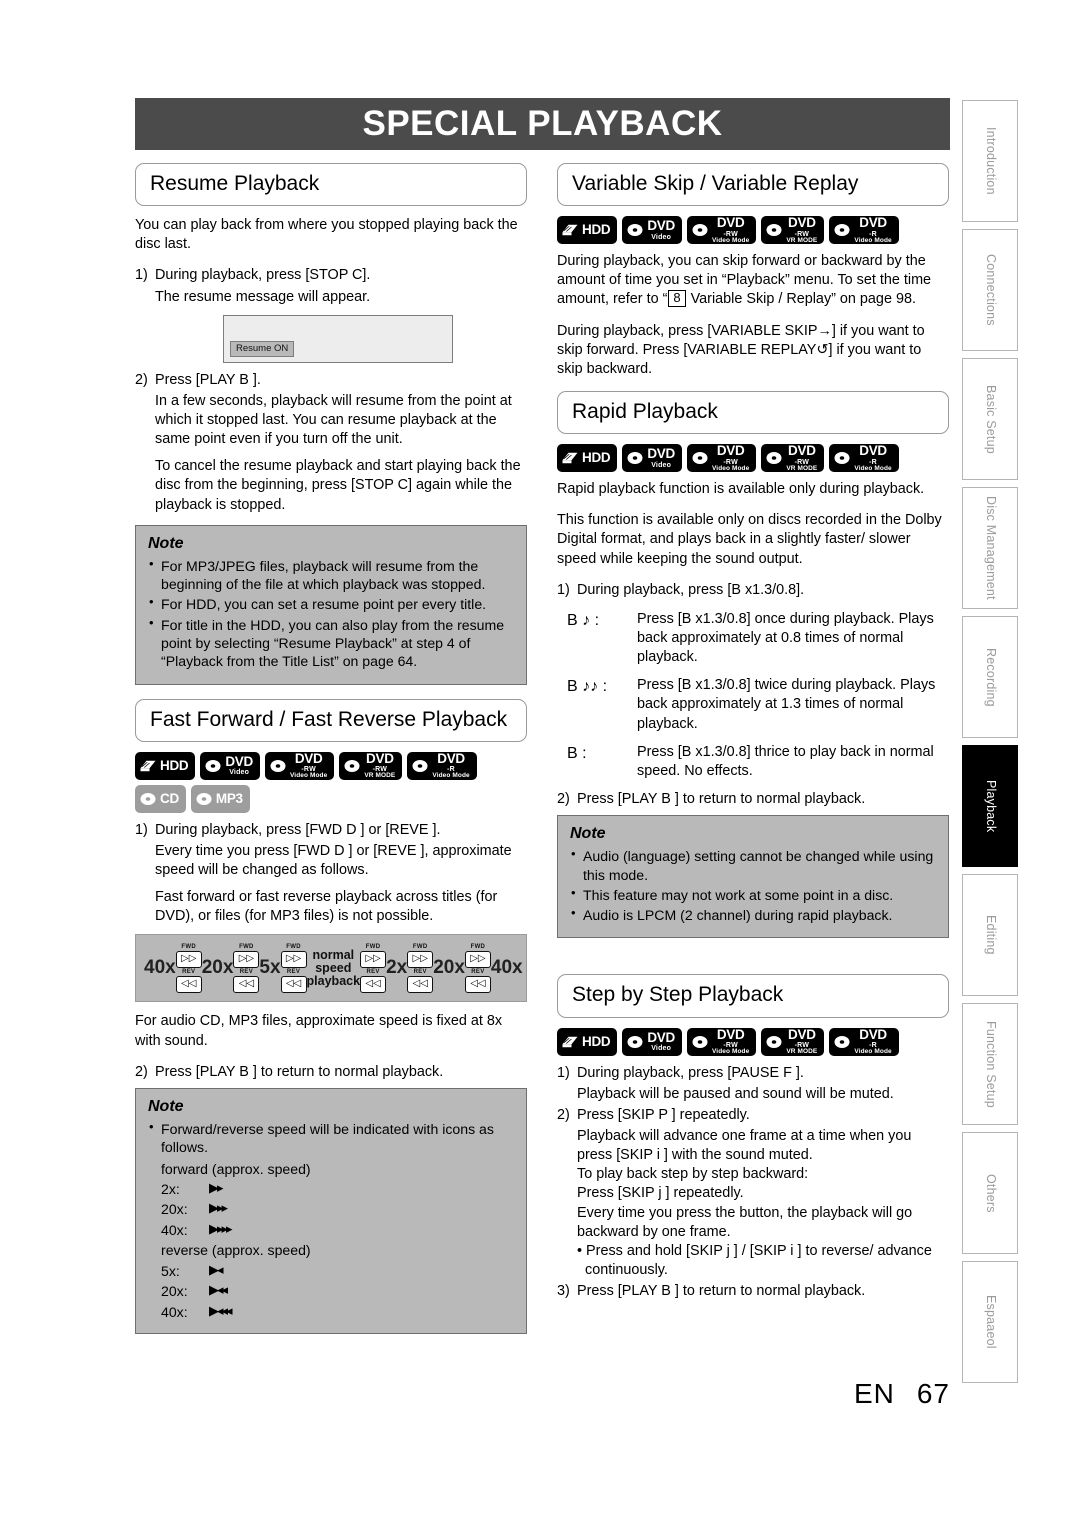 The height and width of the screenshot is (1528, 1080). I want to click on sidebar-tab-basic-setup: Basic Setup, so click(990, 419).